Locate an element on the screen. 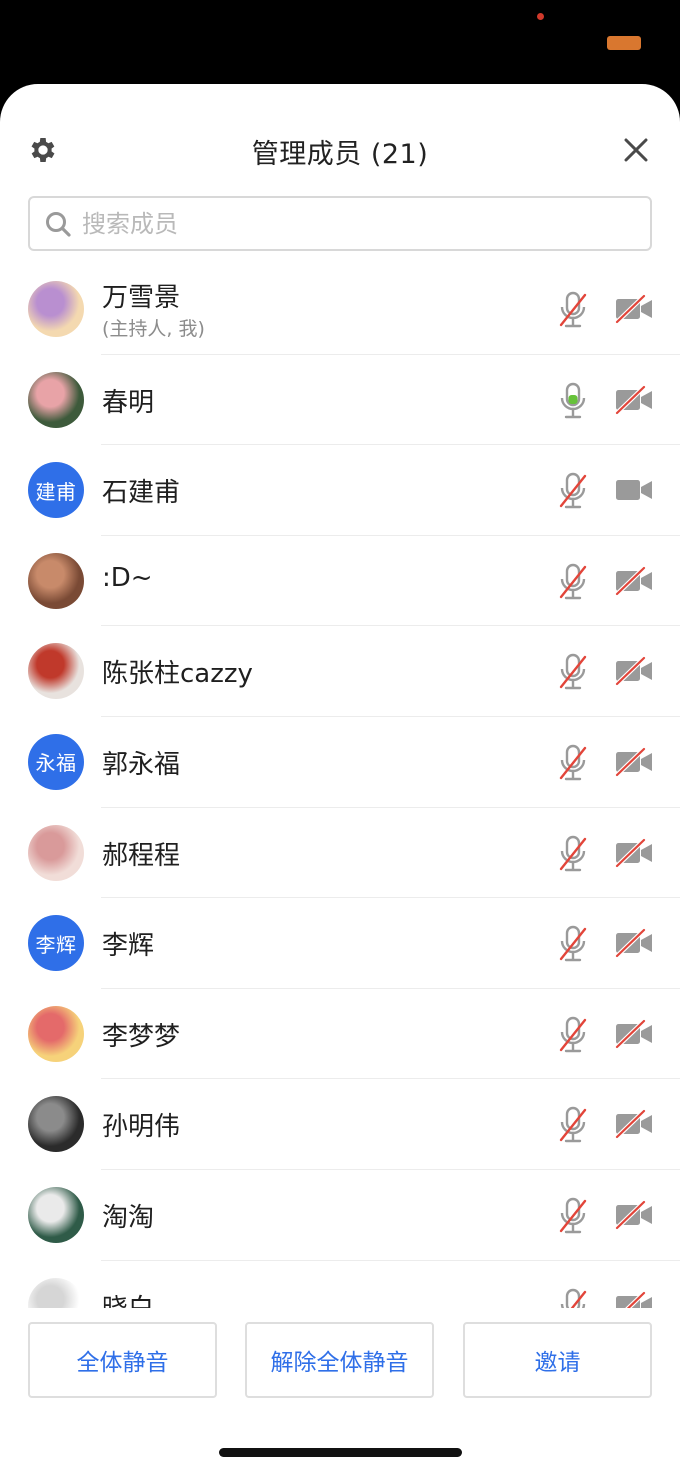  invite-button: 邀请 is located at coordinates (557, 1360).